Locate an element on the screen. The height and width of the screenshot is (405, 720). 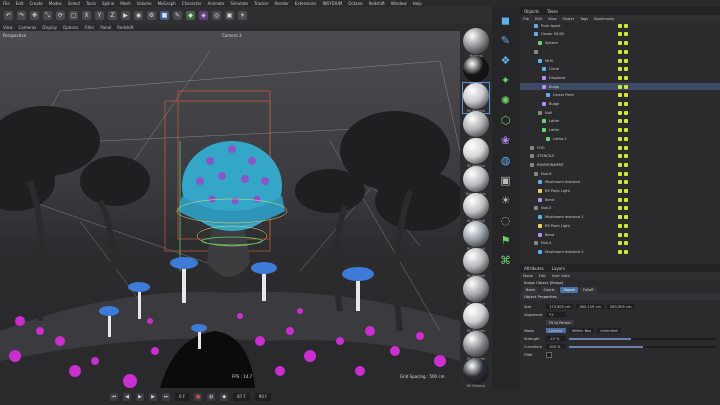
menu-spline: Spline is located at coordinates (108, 3).